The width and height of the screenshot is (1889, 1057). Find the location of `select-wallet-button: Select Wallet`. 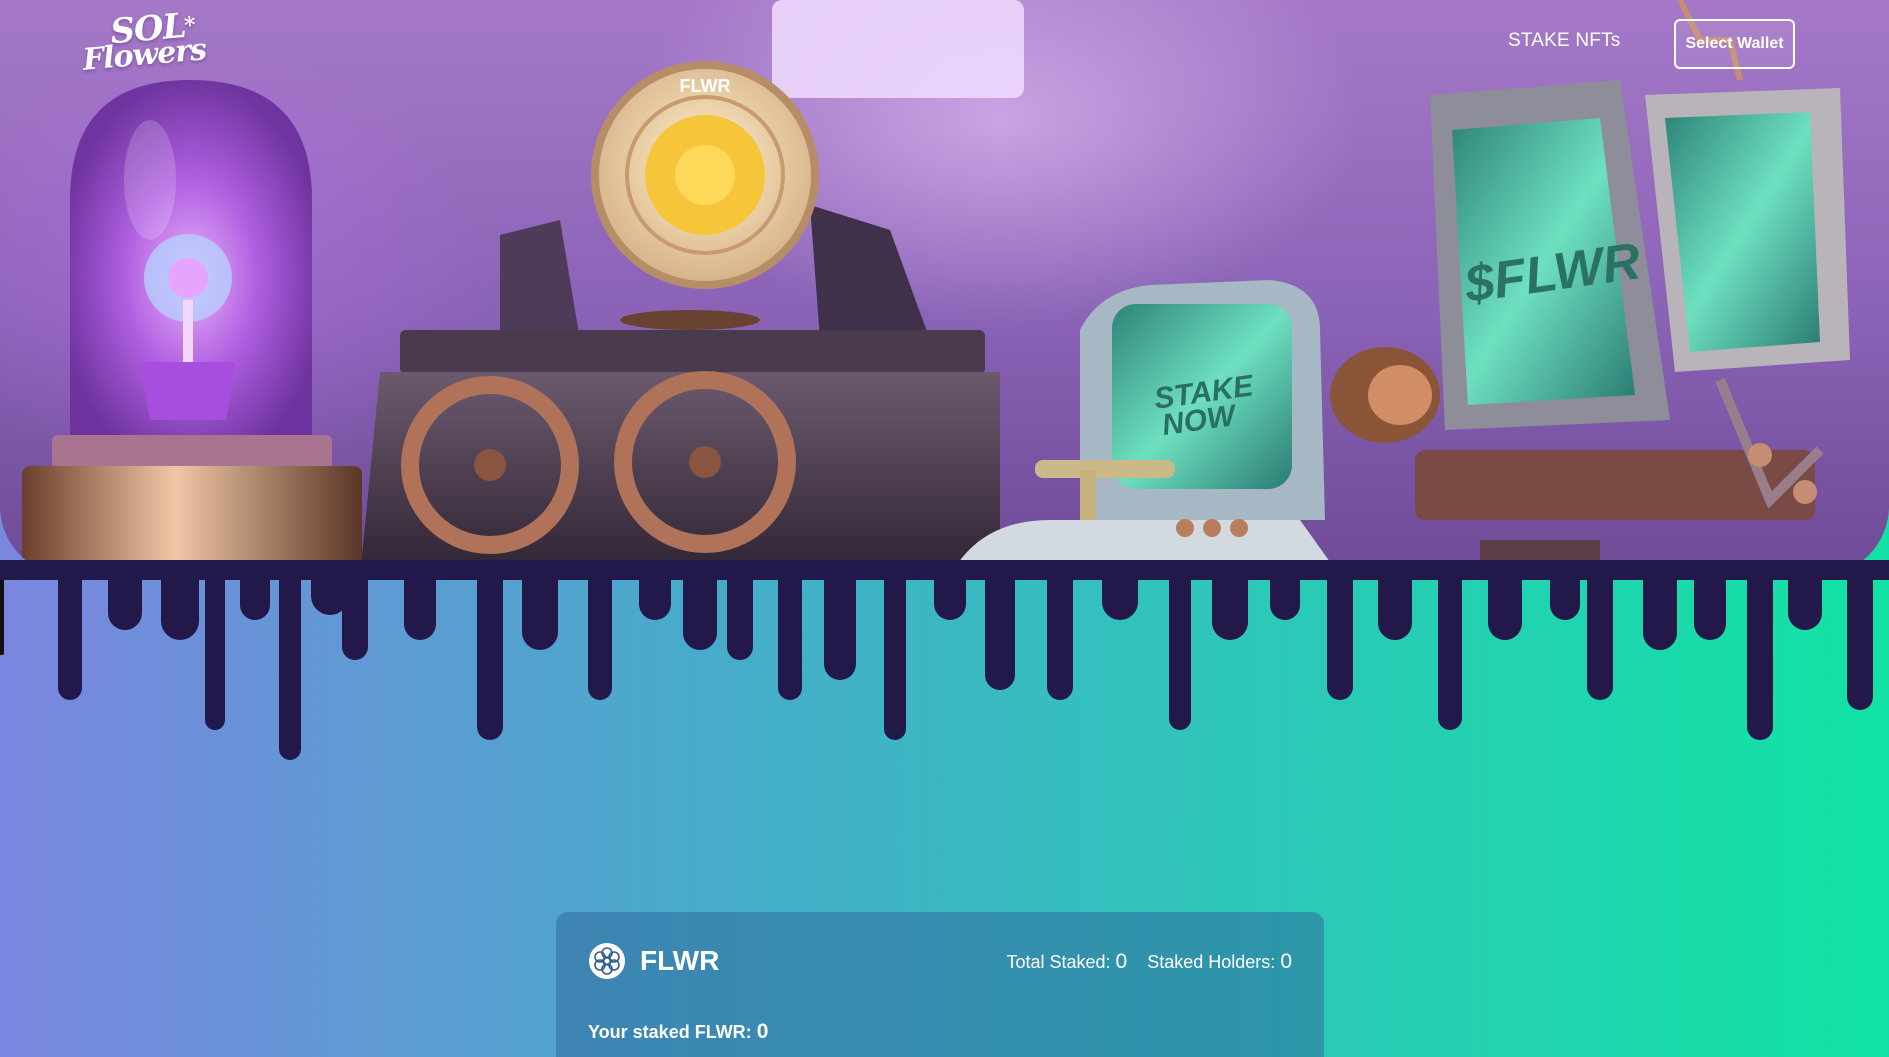

select-wallet-button: Select Wallet is located at coordinates (1734, 44).